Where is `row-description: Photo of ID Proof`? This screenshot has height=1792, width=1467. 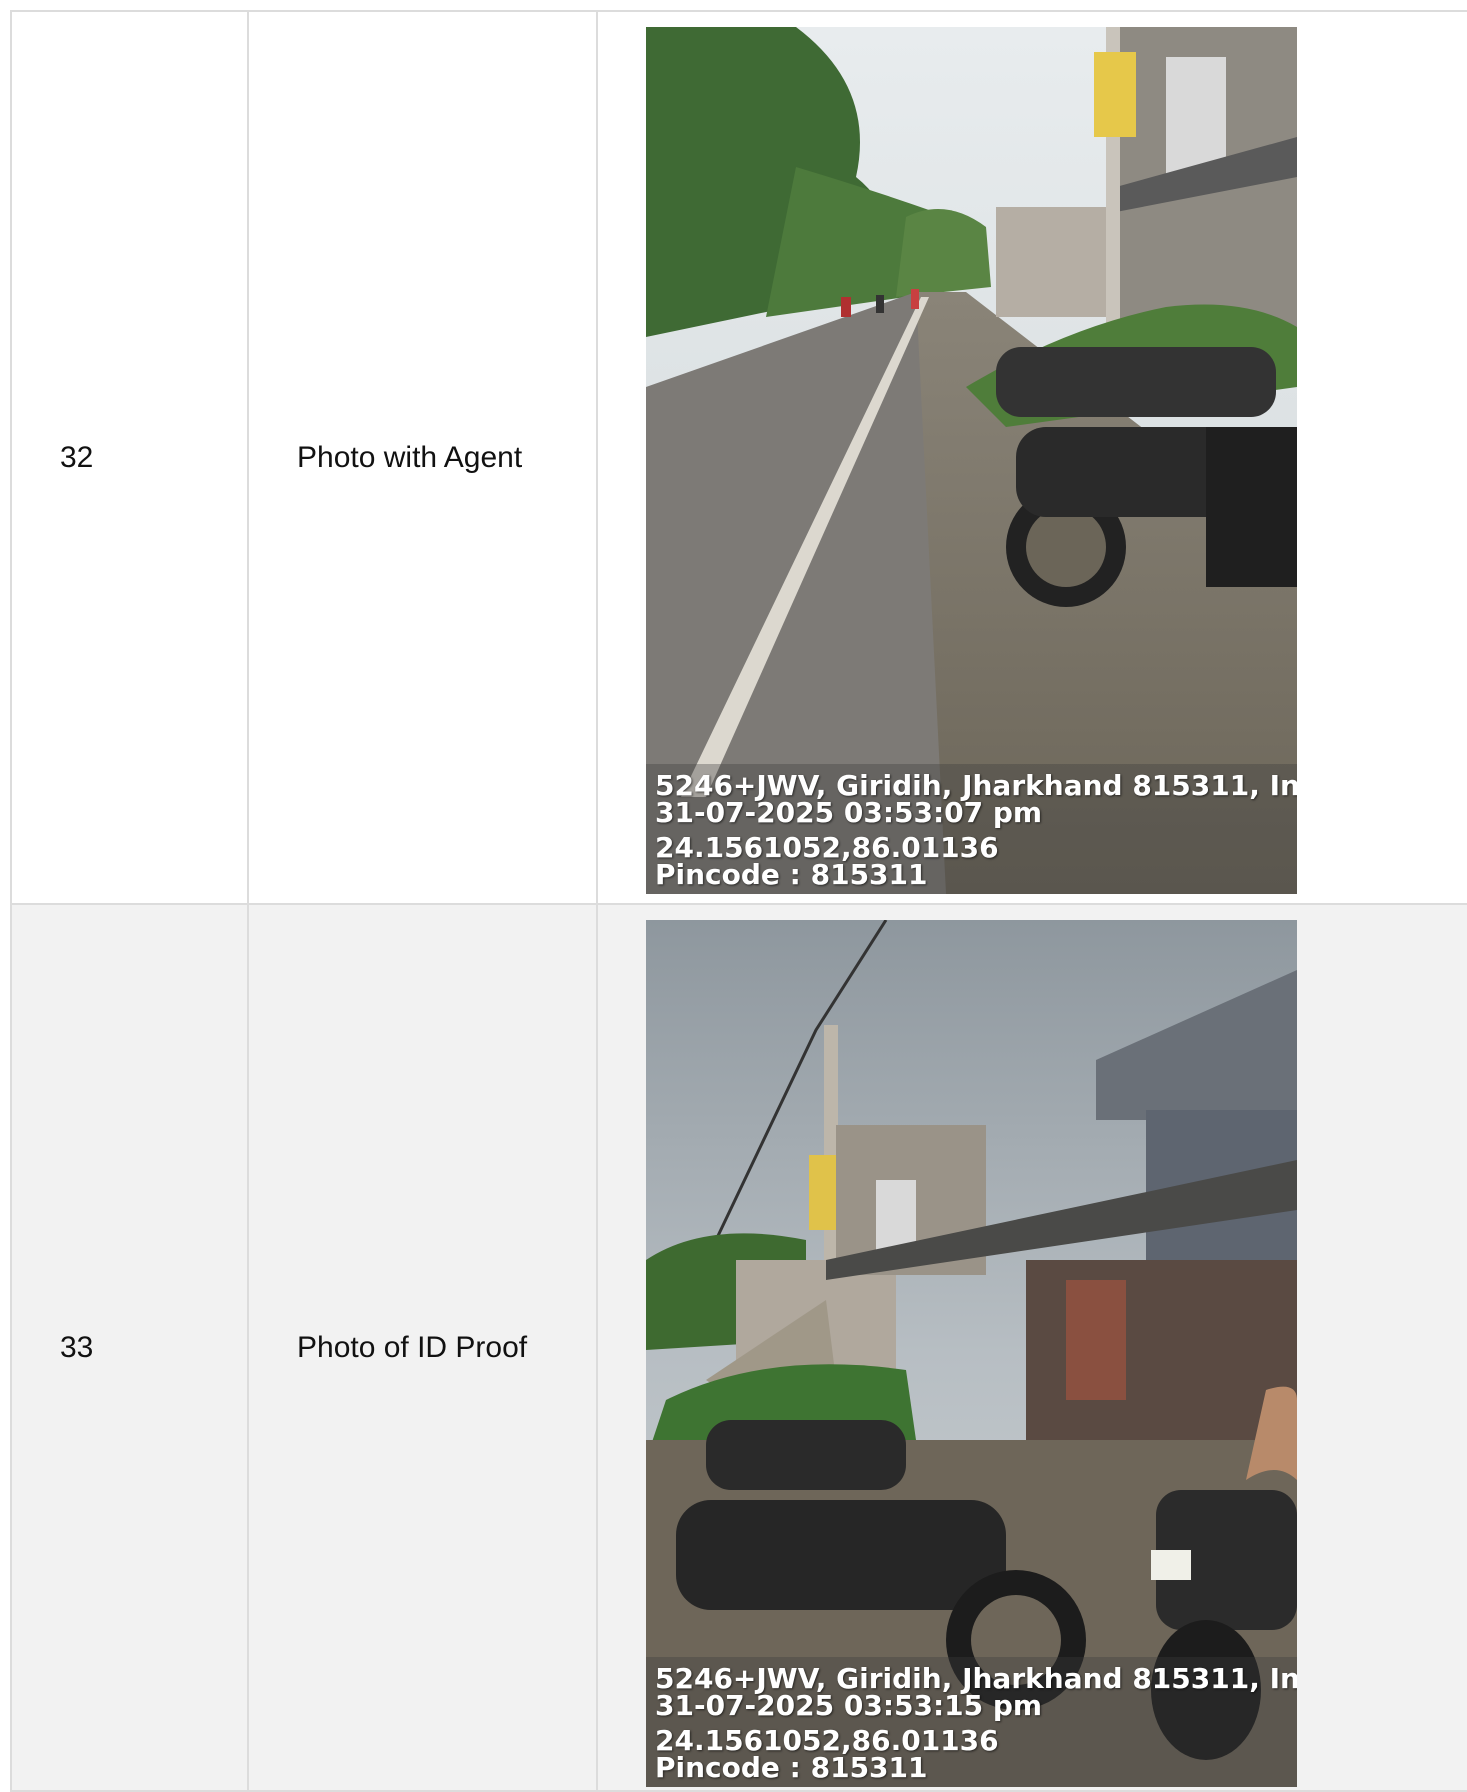 row-description: Photo of ID Proof is located at coordinates (423, 1347).